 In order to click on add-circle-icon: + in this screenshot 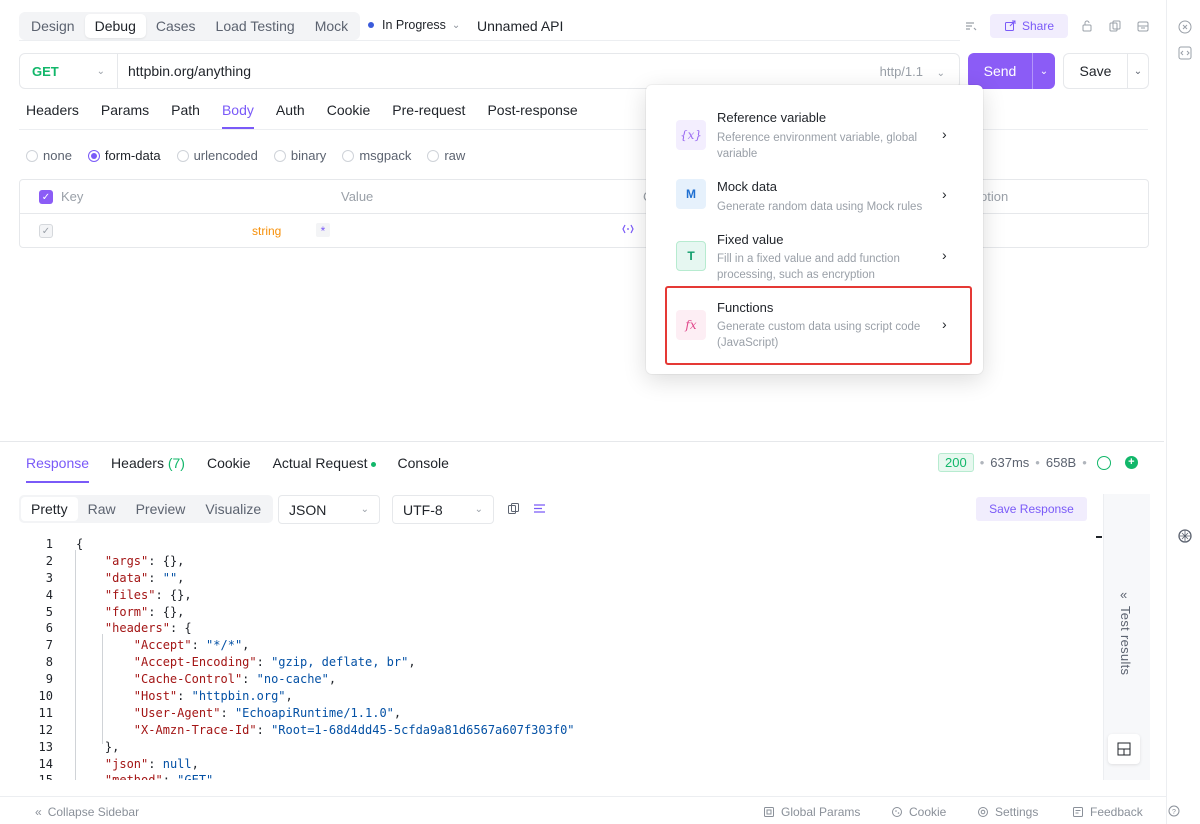, I will do `click(1131, 462)`.